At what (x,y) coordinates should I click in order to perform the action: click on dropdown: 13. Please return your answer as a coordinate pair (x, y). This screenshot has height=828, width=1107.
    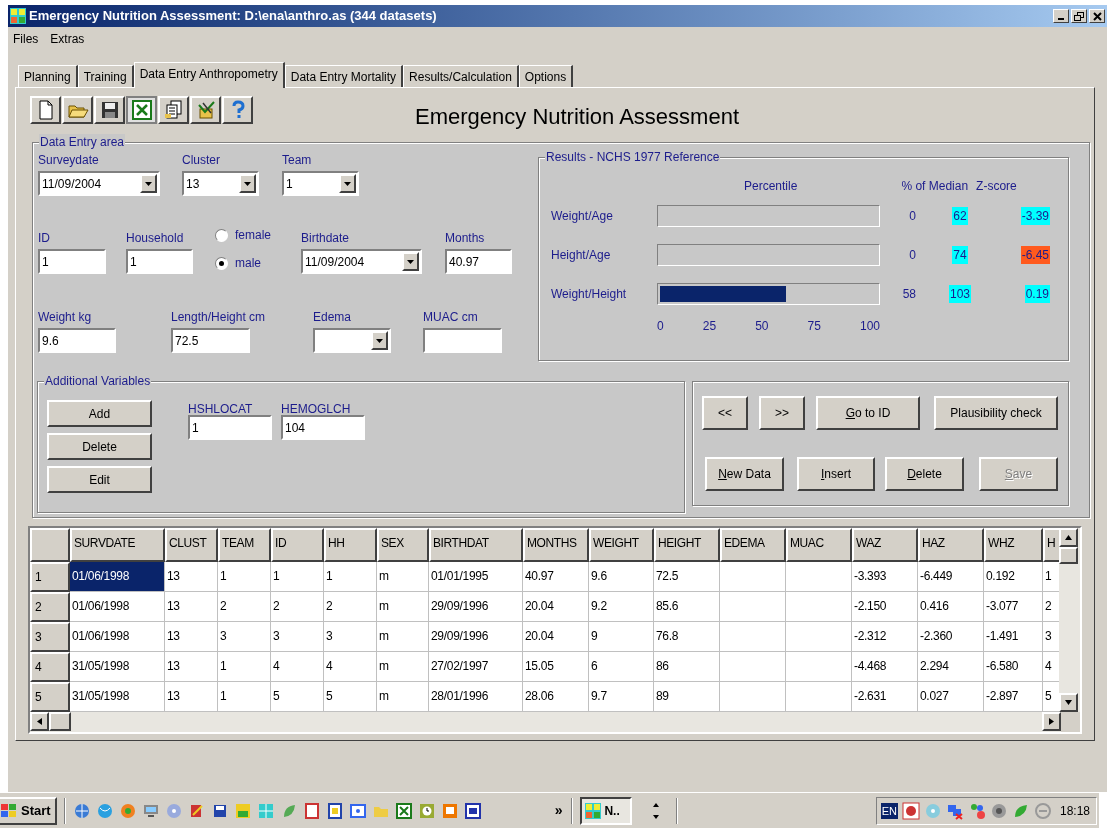
    Looking at the image, I should click on (220, 183).